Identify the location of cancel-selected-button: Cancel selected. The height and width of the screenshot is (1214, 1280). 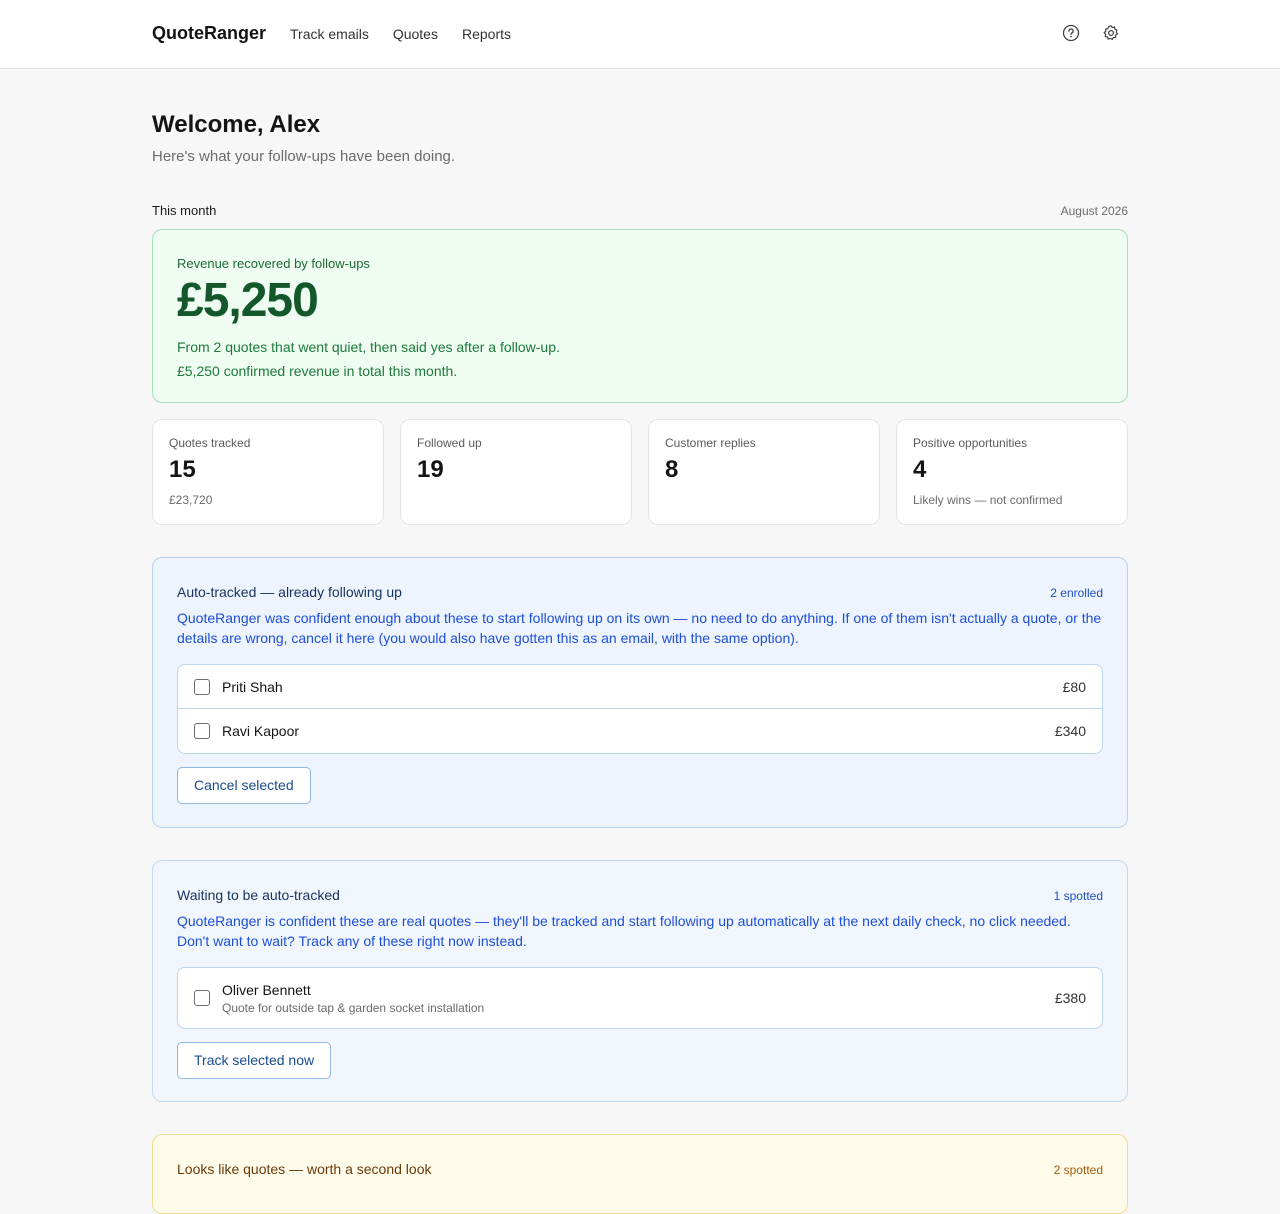
(244, 785).